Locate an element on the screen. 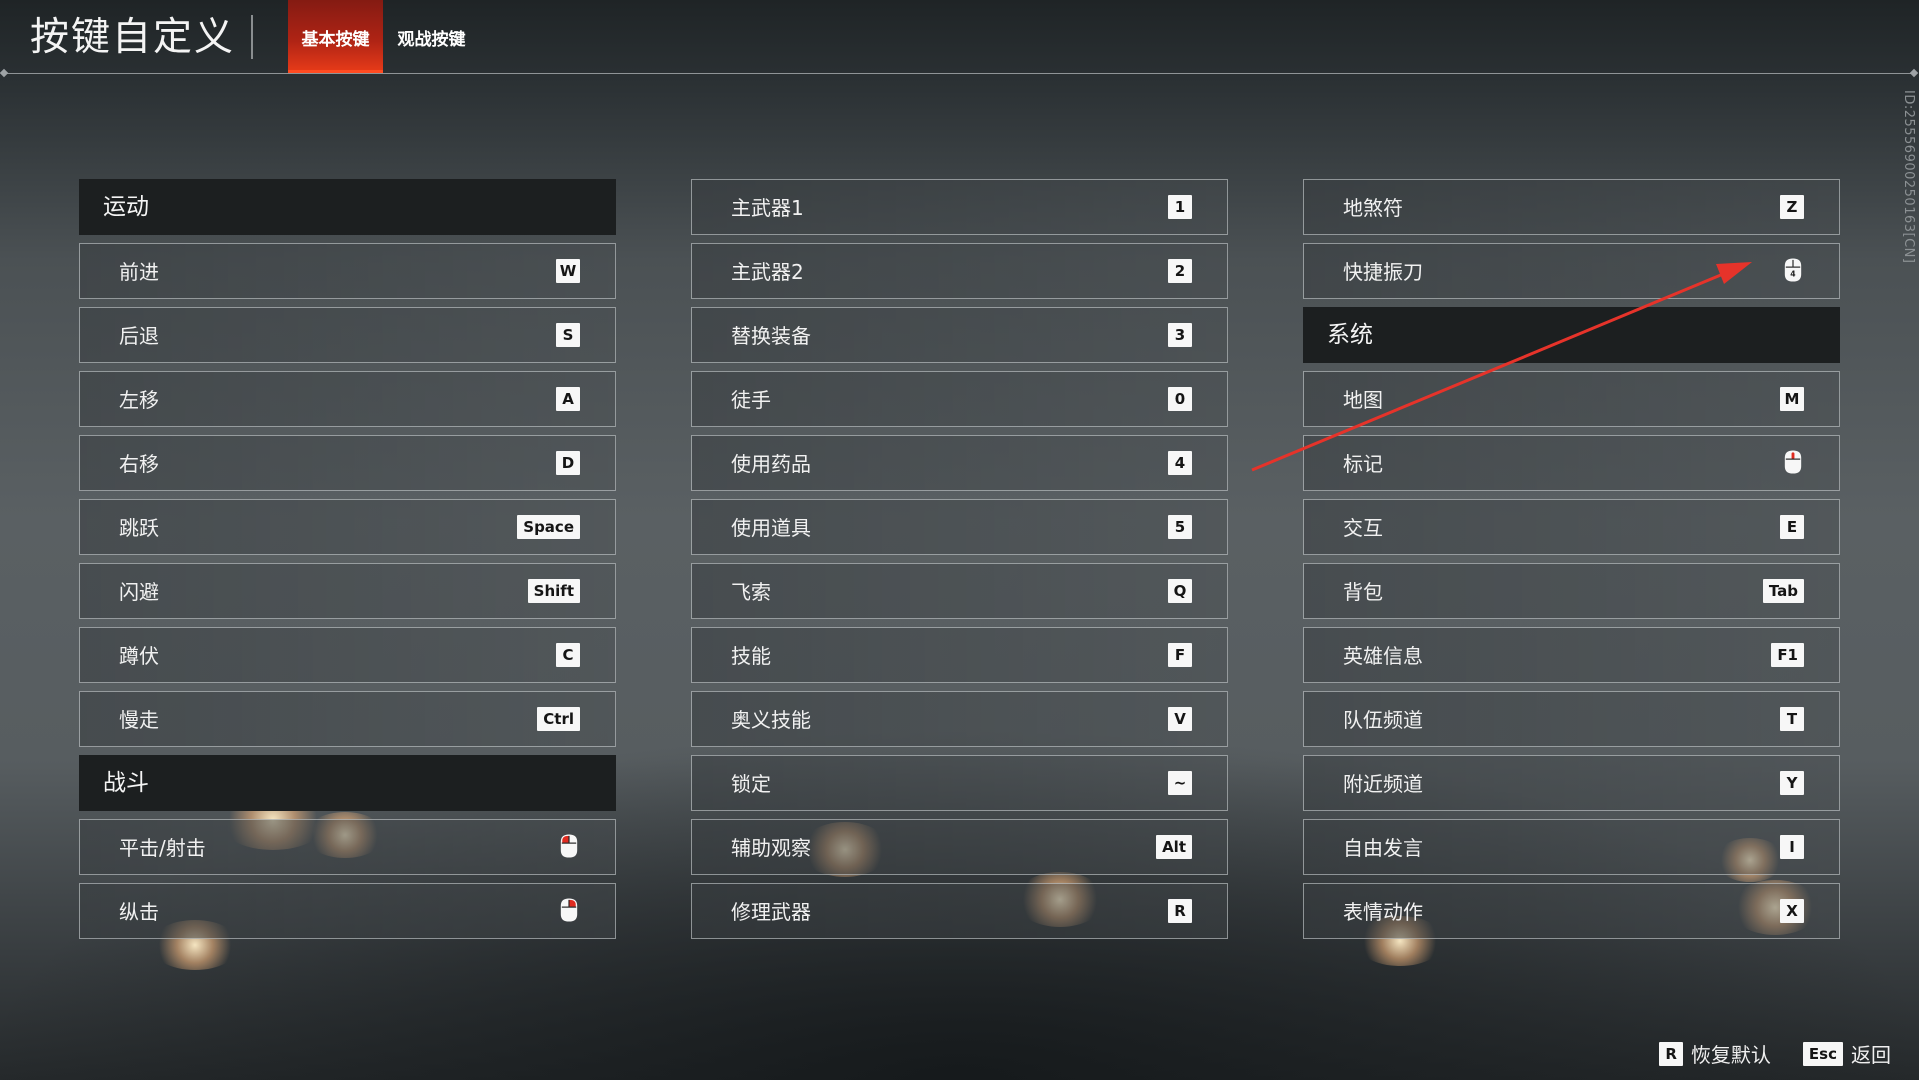 The image size is (1919, 1080). back-button: Esc 返回 is located at coordinates (1846, 1053).